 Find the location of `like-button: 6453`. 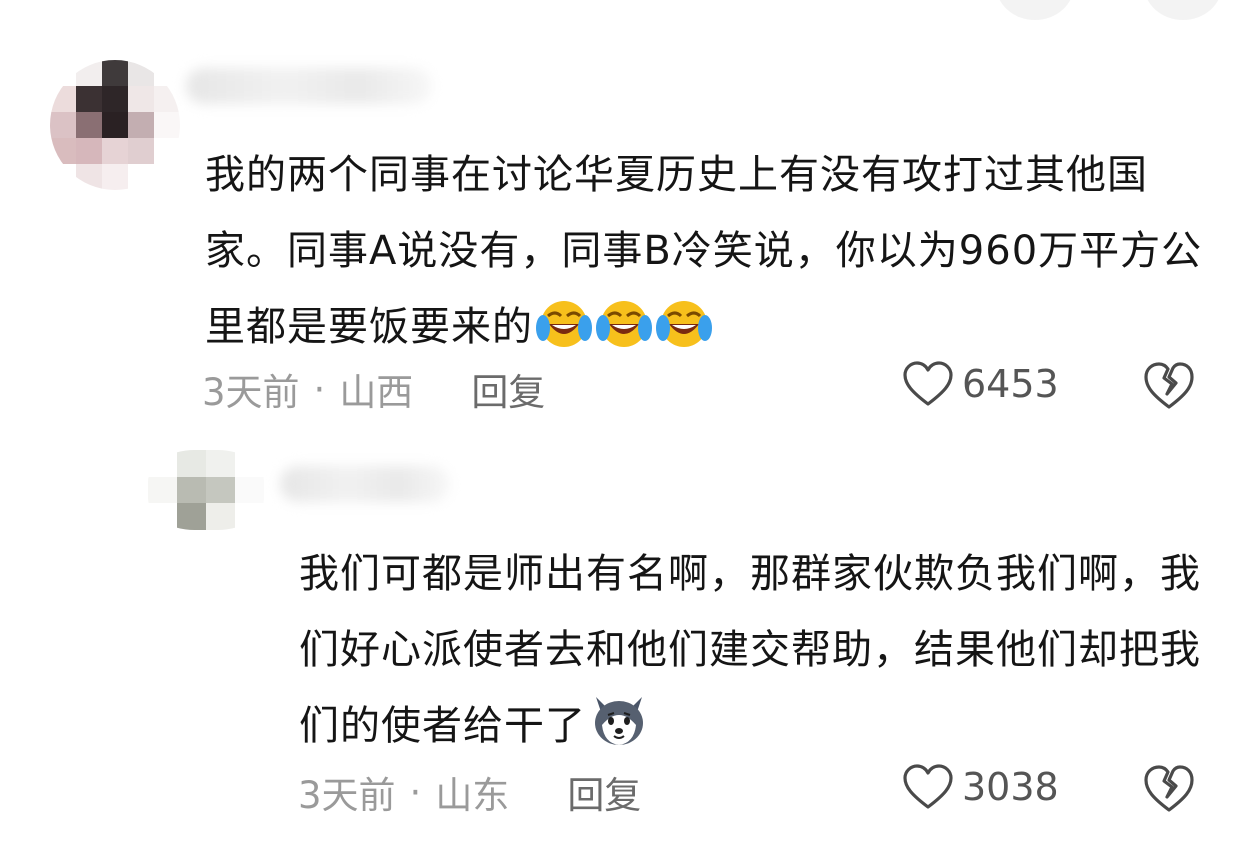

like-button: 6453 is located at coordinates (980, 384).